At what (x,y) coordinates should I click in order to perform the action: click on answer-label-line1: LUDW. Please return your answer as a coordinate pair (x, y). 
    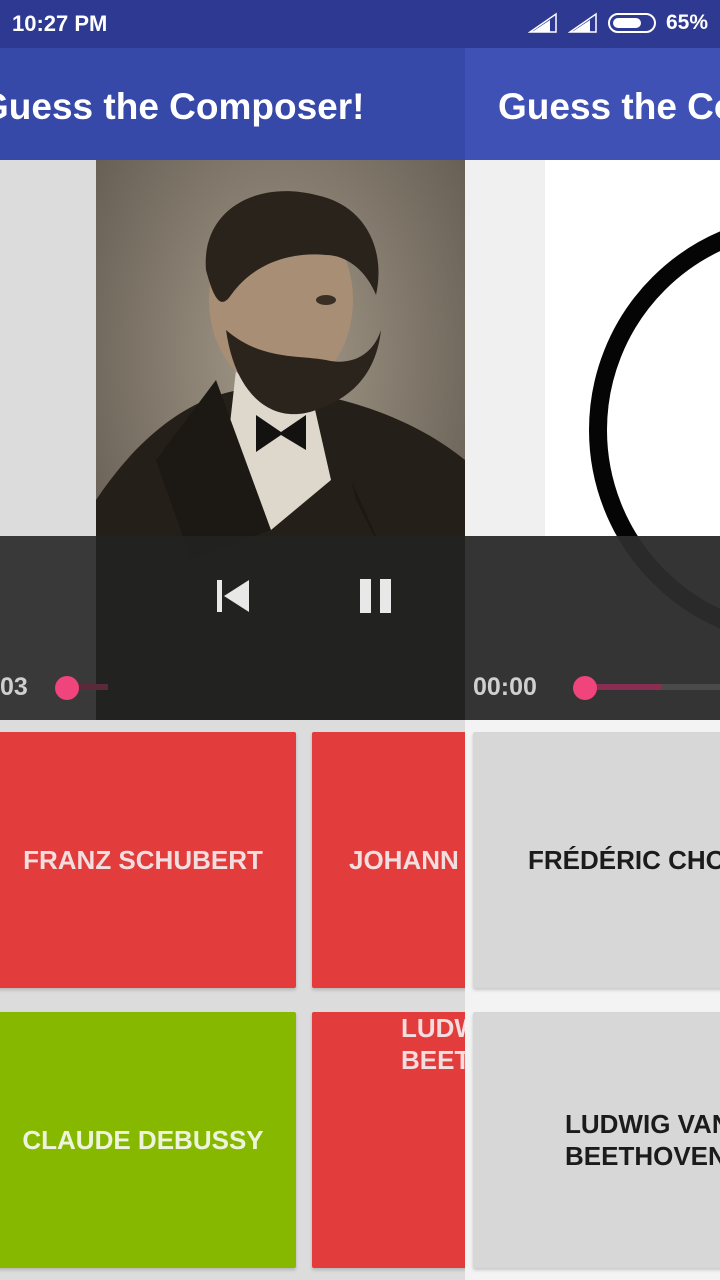
    Looking at the image, I should click on (433, 1028).